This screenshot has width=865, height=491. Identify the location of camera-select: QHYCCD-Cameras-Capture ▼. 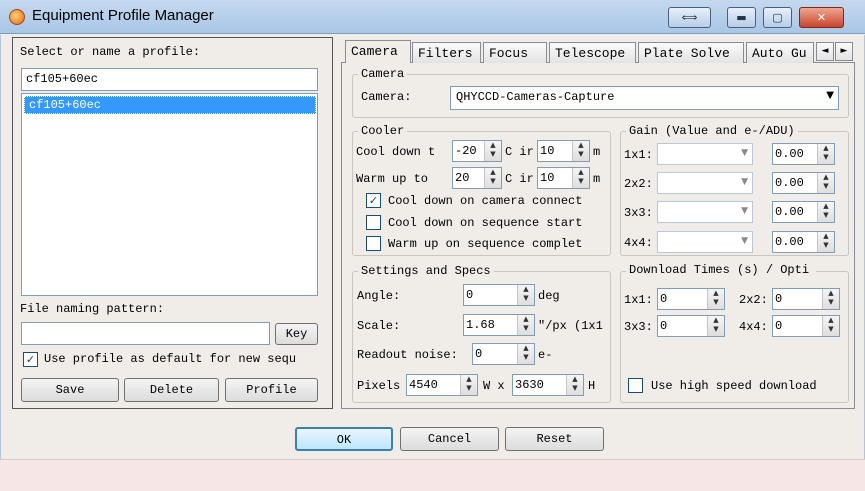
(644, 98).